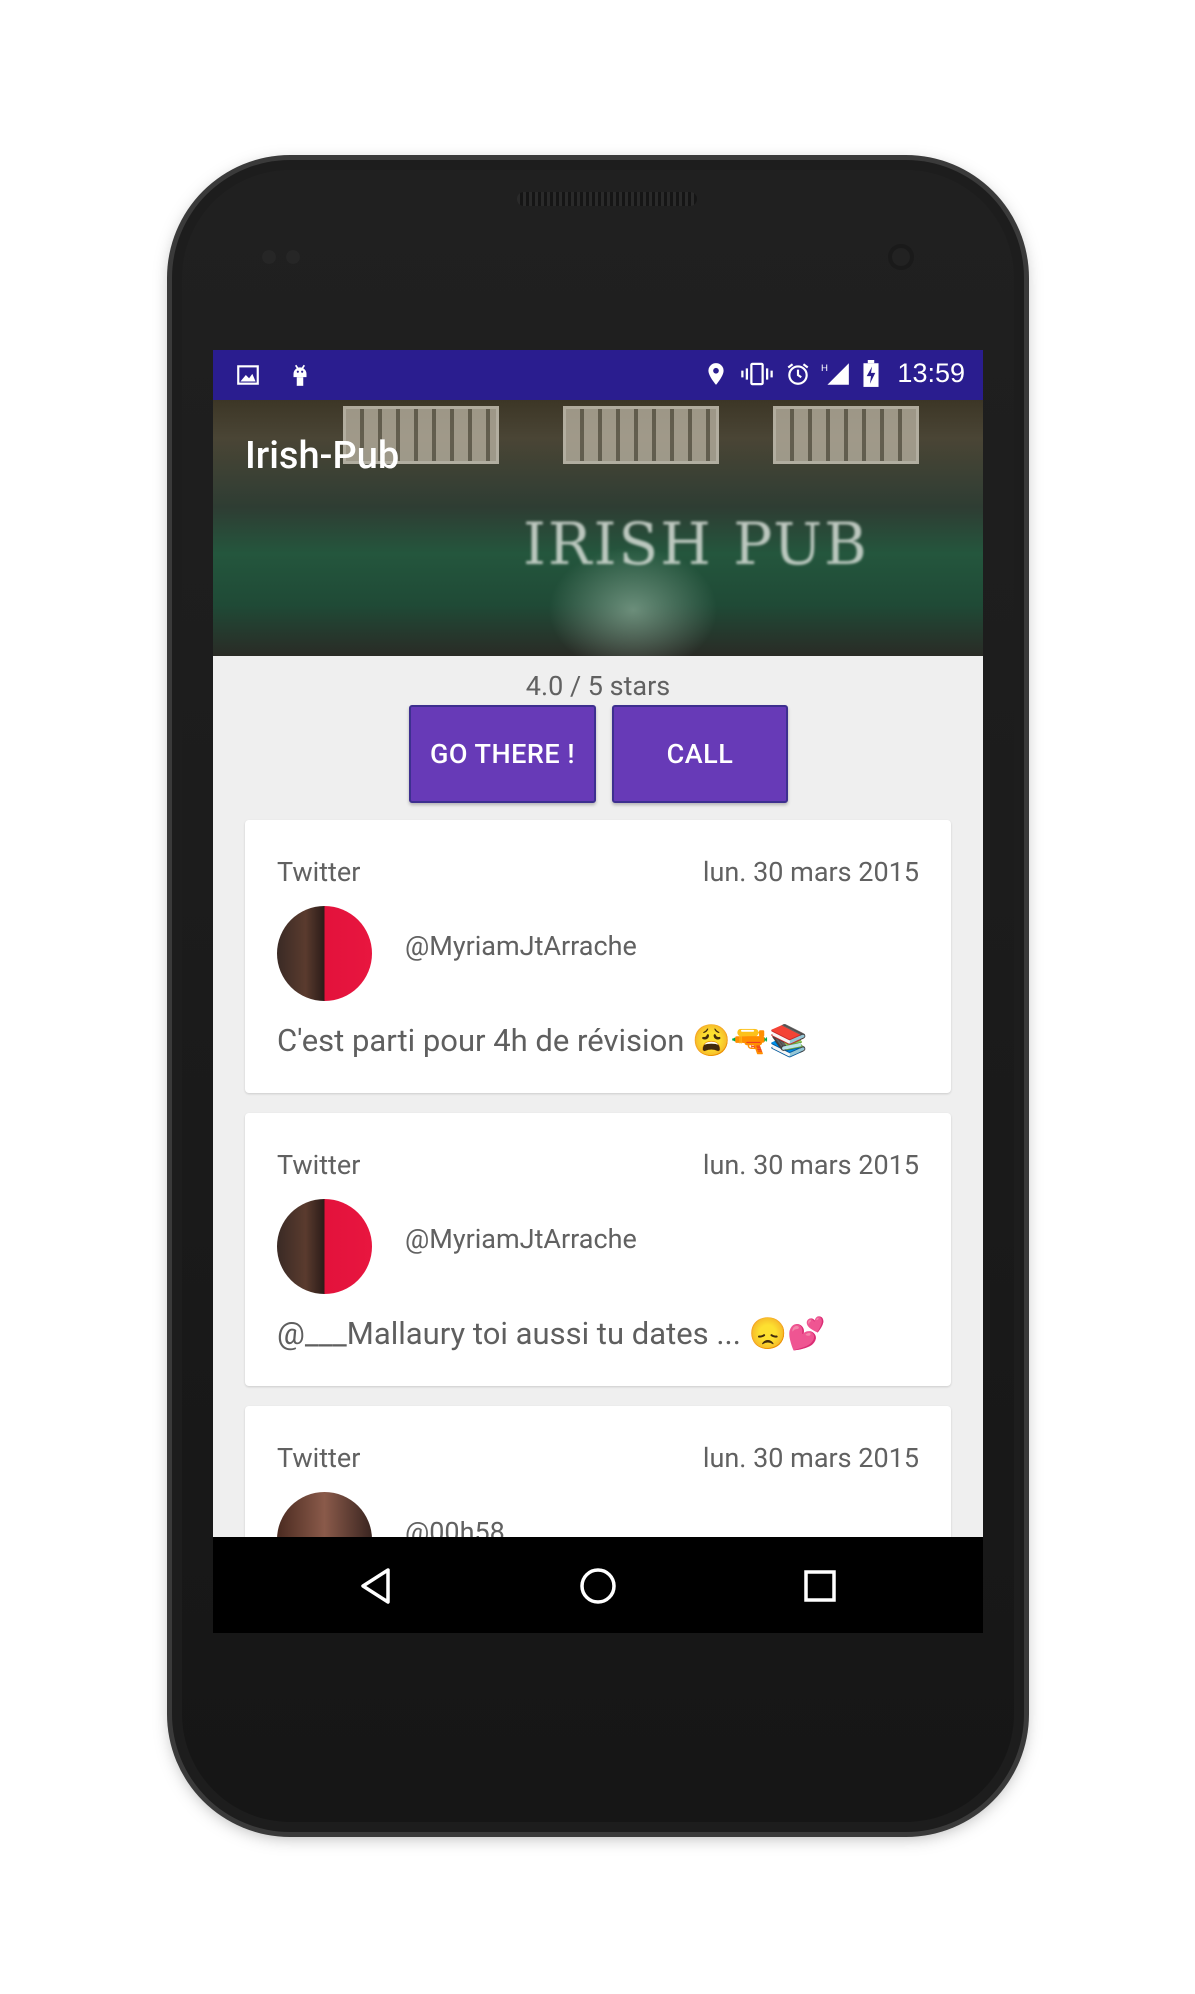 The image size is (1195, 1994). Describe the element at coordinates (901, 257) in the screenshot. I see `front-camera` at that location.